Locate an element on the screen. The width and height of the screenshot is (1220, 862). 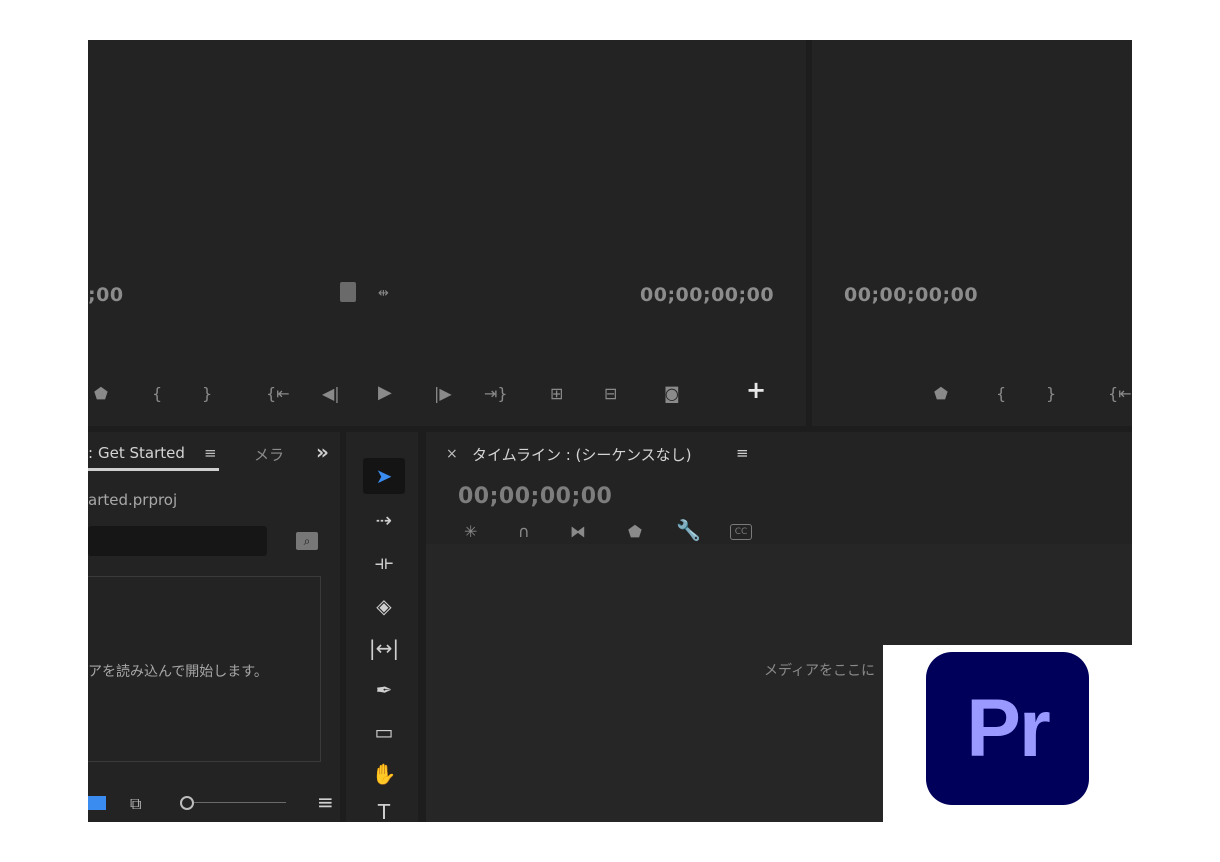
overwrite-icon: ⊟ is located at coordinates (610, 394).